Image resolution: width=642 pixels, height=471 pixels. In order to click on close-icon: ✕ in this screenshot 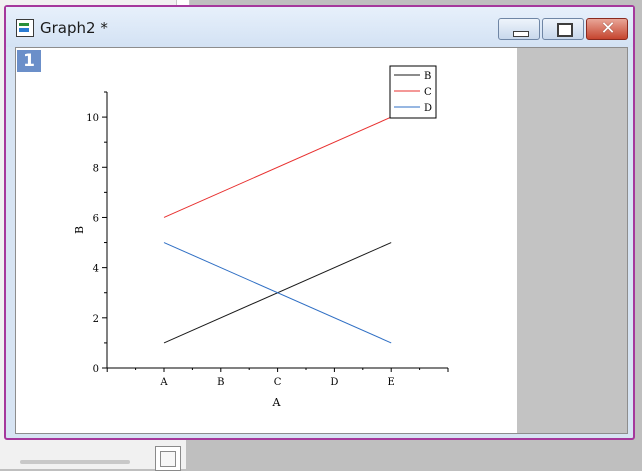, I will do `click(608, 28)`.